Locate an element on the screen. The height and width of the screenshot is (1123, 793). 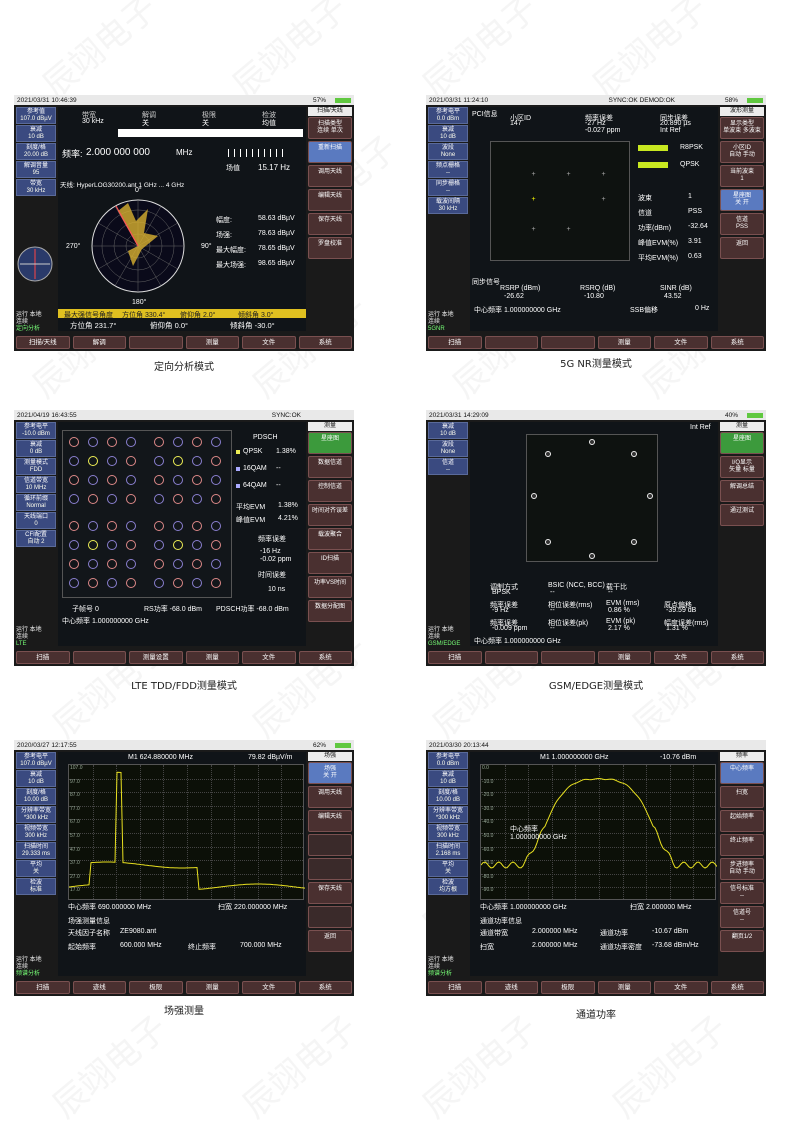
param-0: 参考电平 107.0 dBµV is located at coordinates (36, 760).